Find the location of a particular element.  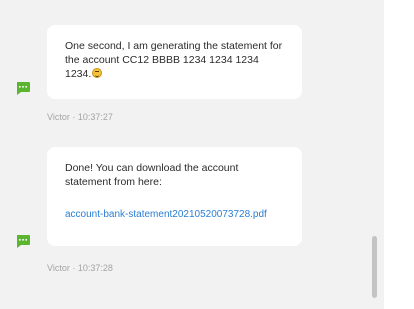

smiling-face-emoji-icon is located at coordinates (97, 73).